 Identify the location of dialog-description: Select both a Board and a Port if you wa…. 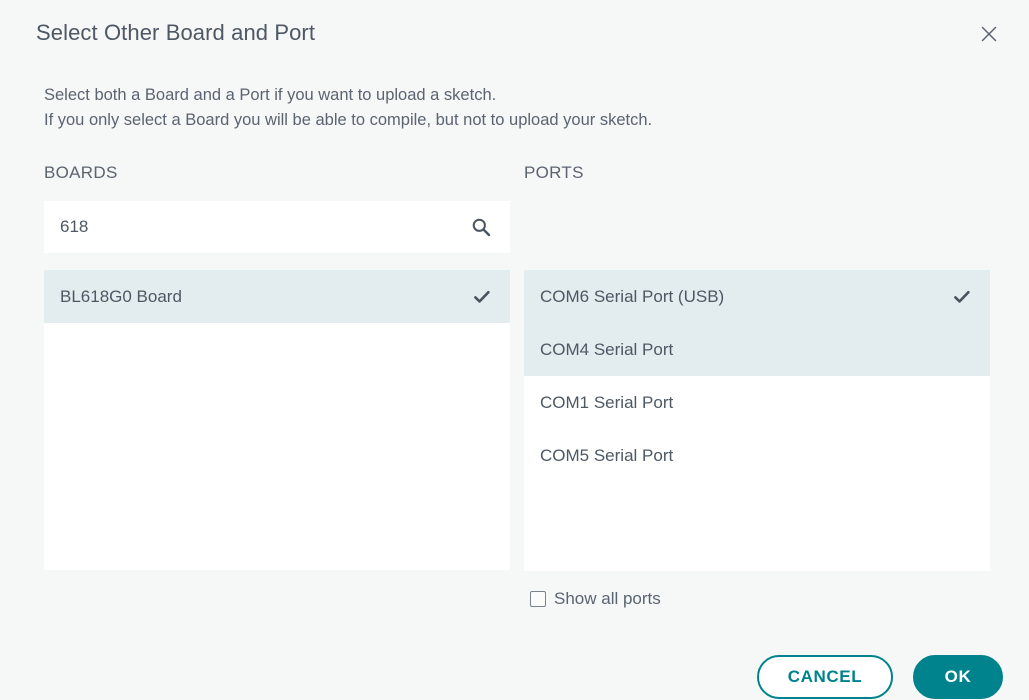
(348, 108).